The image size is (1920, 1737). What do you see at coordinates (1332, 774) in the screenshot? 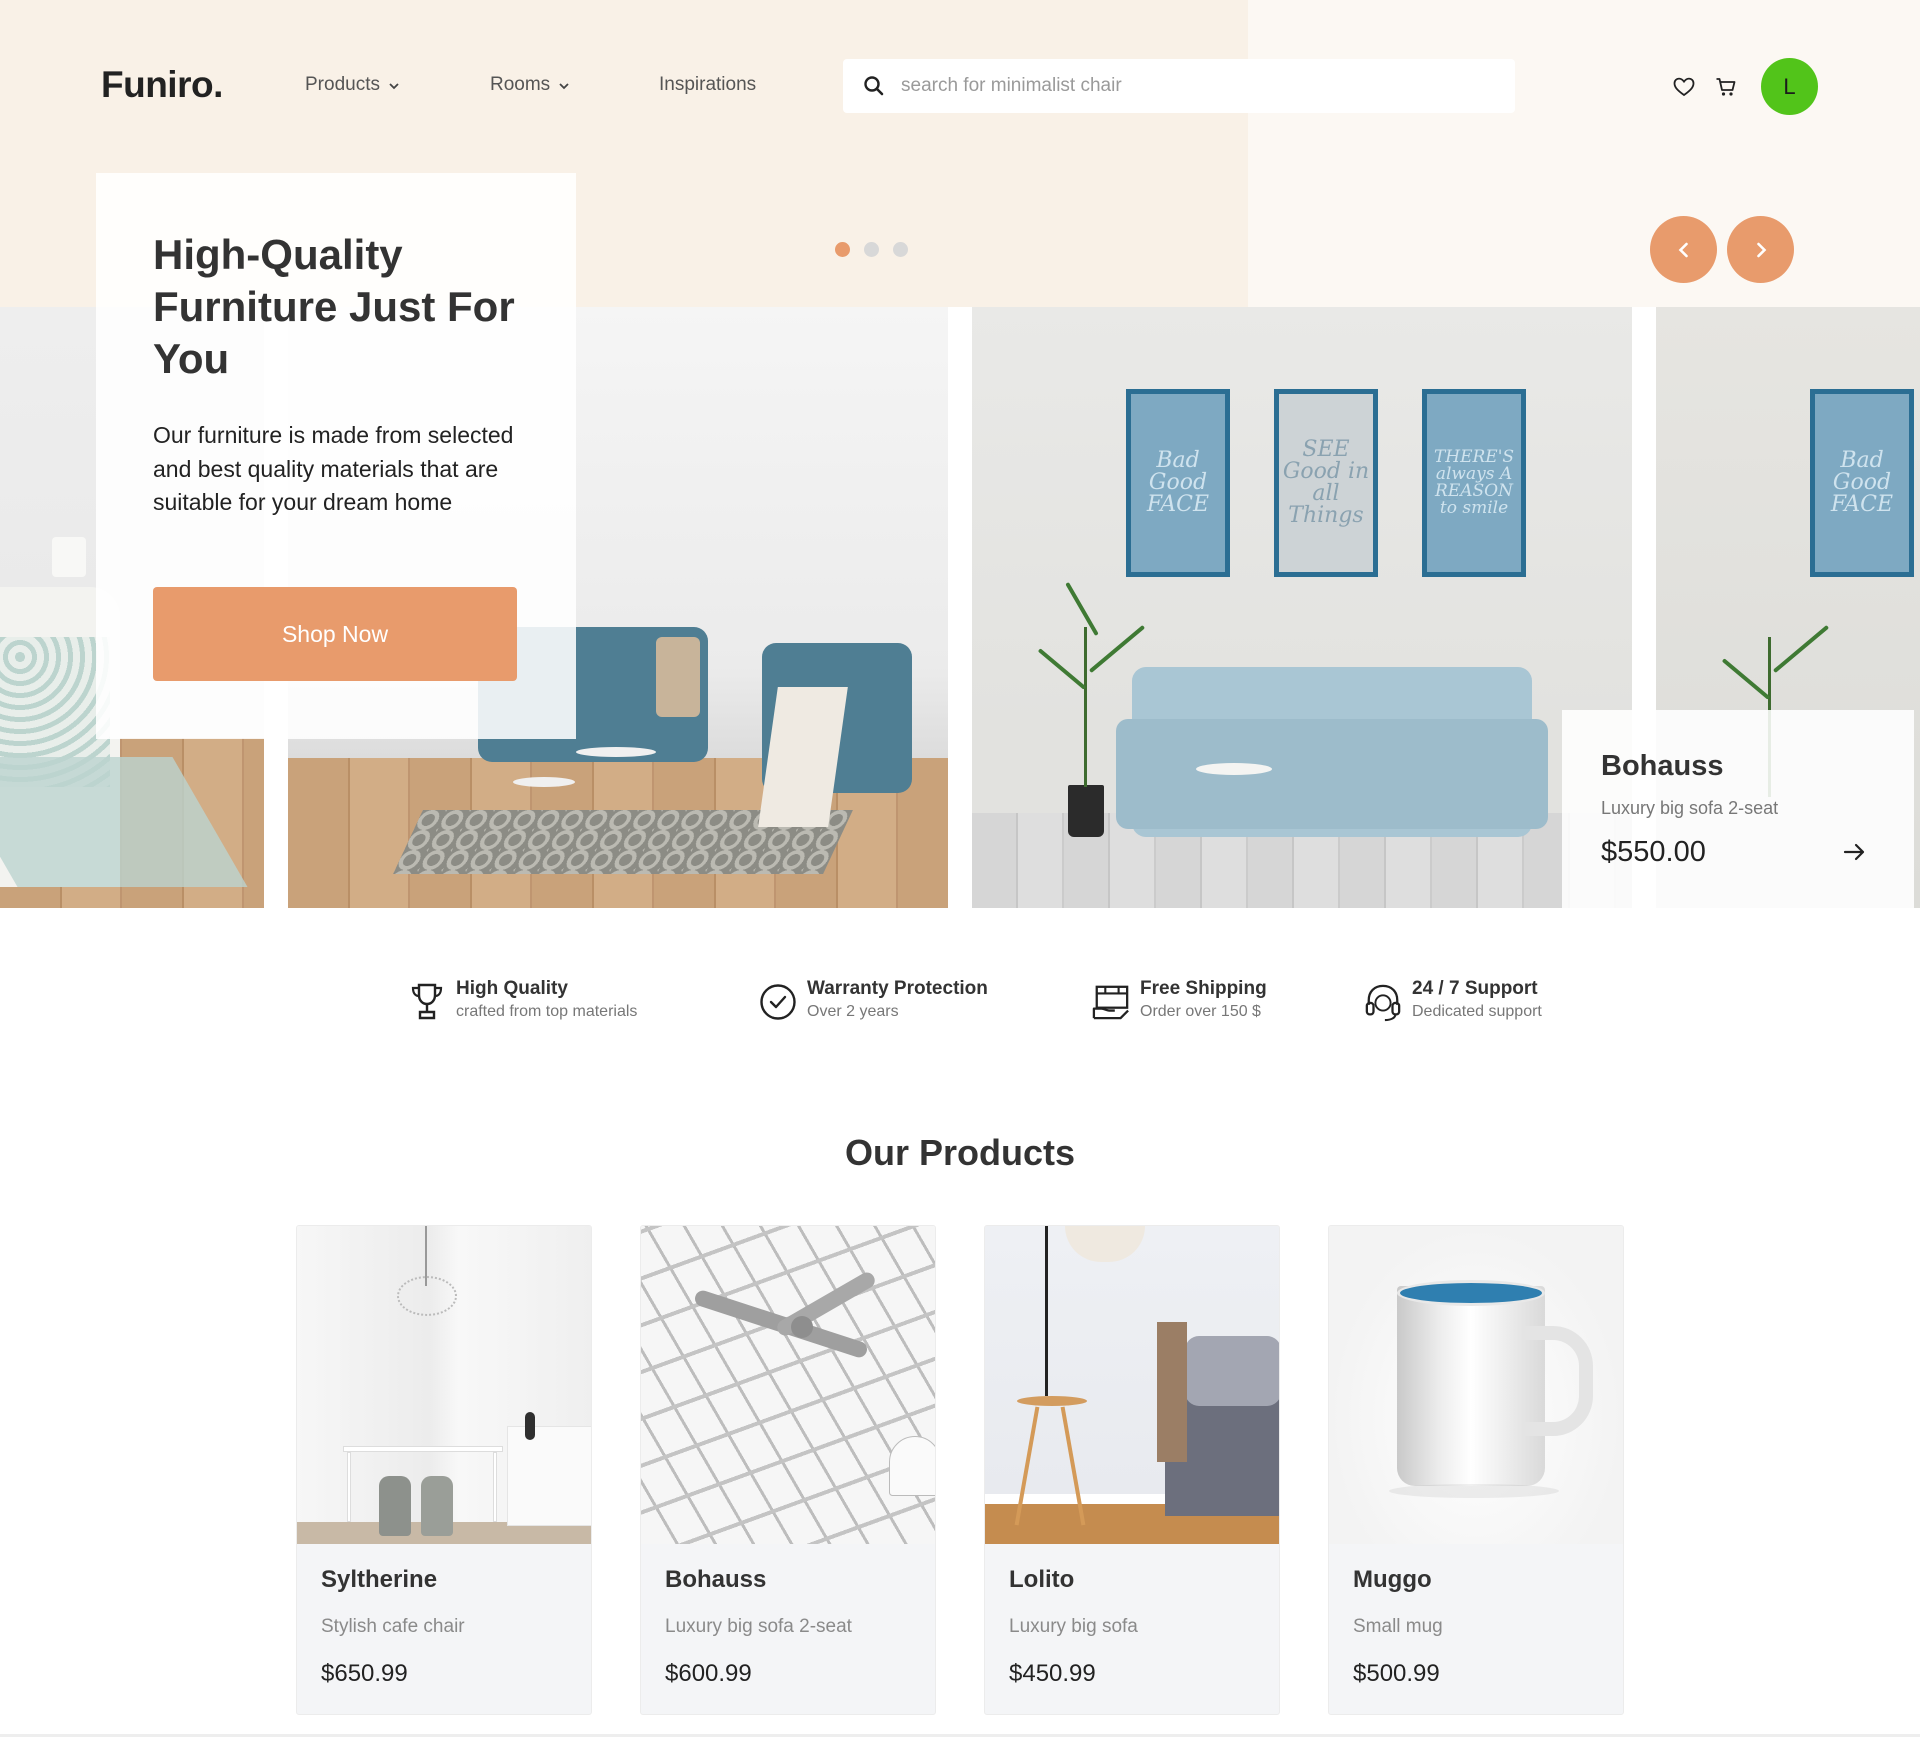
I see `sofa-seat` at bounding box center [1332, 774].